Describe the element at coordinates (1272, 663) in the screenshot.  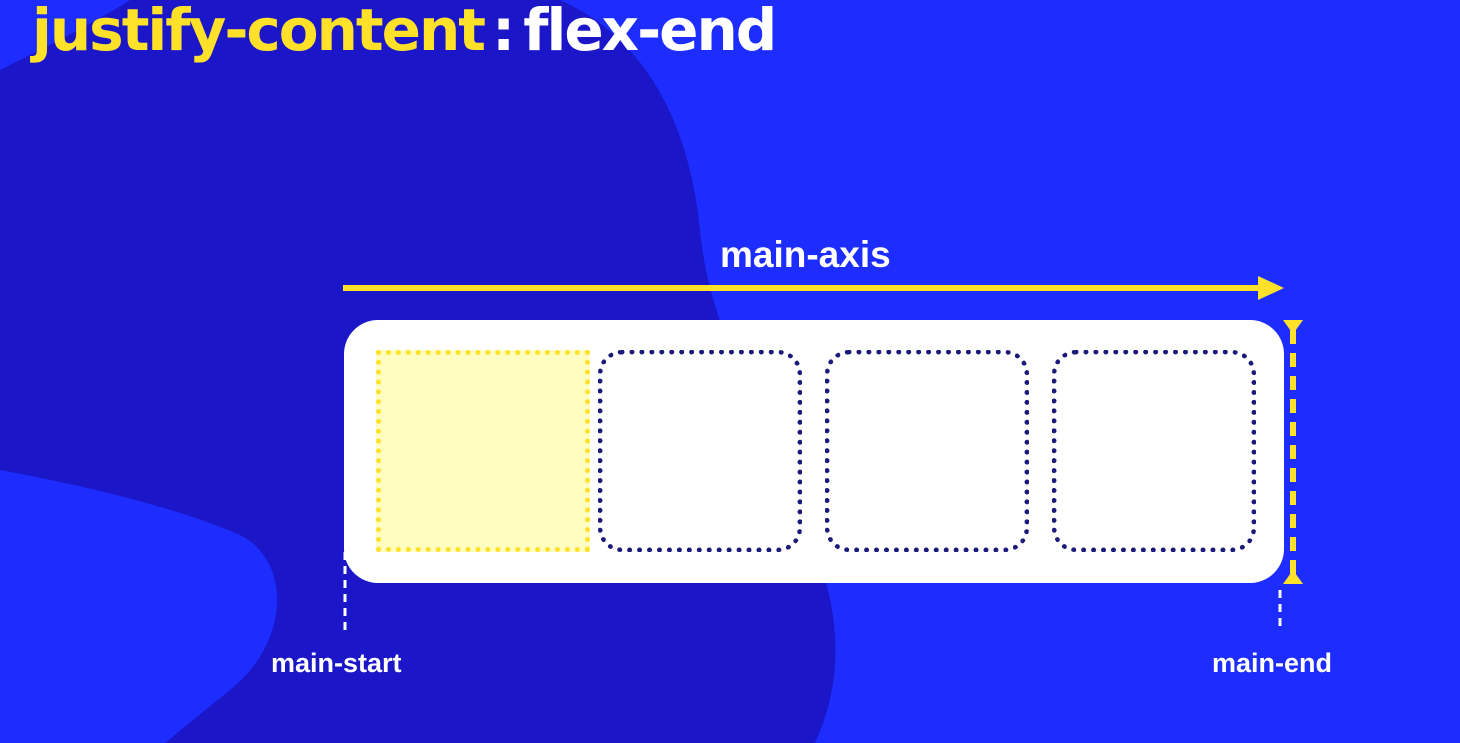
I see `main-end-label: main-end` at that location.